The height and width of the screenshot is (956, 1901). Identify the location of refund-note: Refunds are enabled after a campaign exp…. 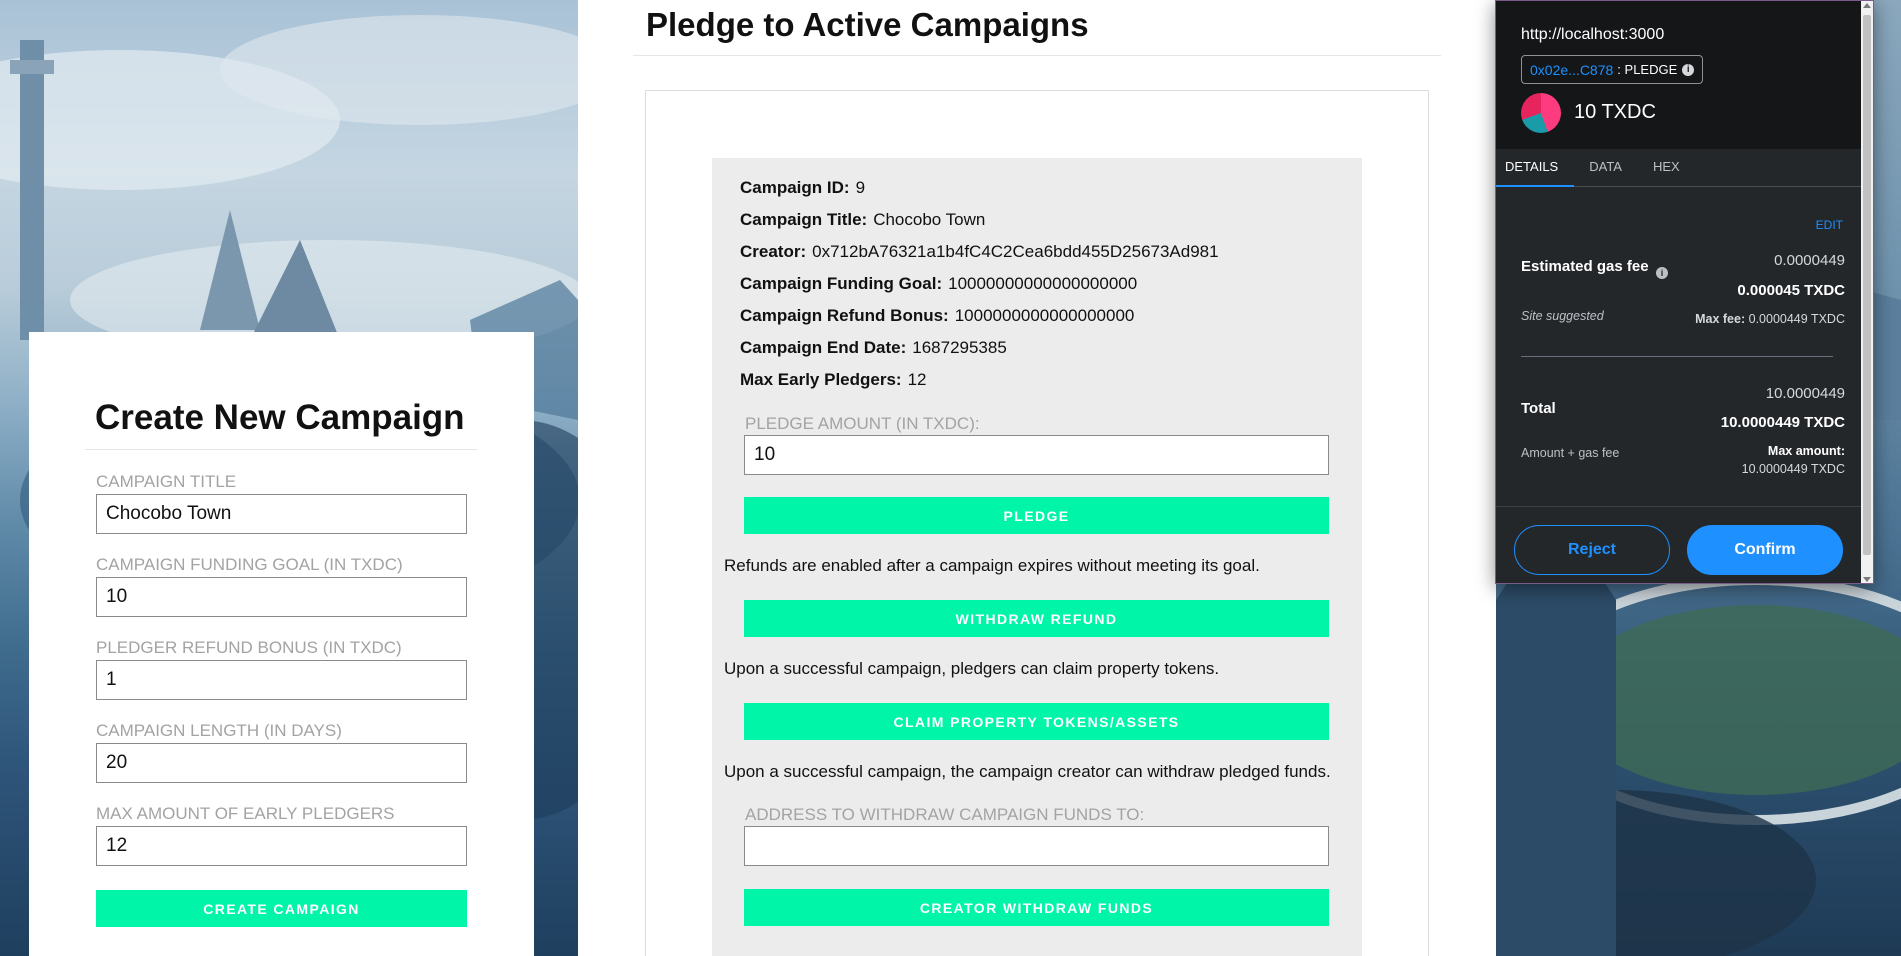
(992, 565).